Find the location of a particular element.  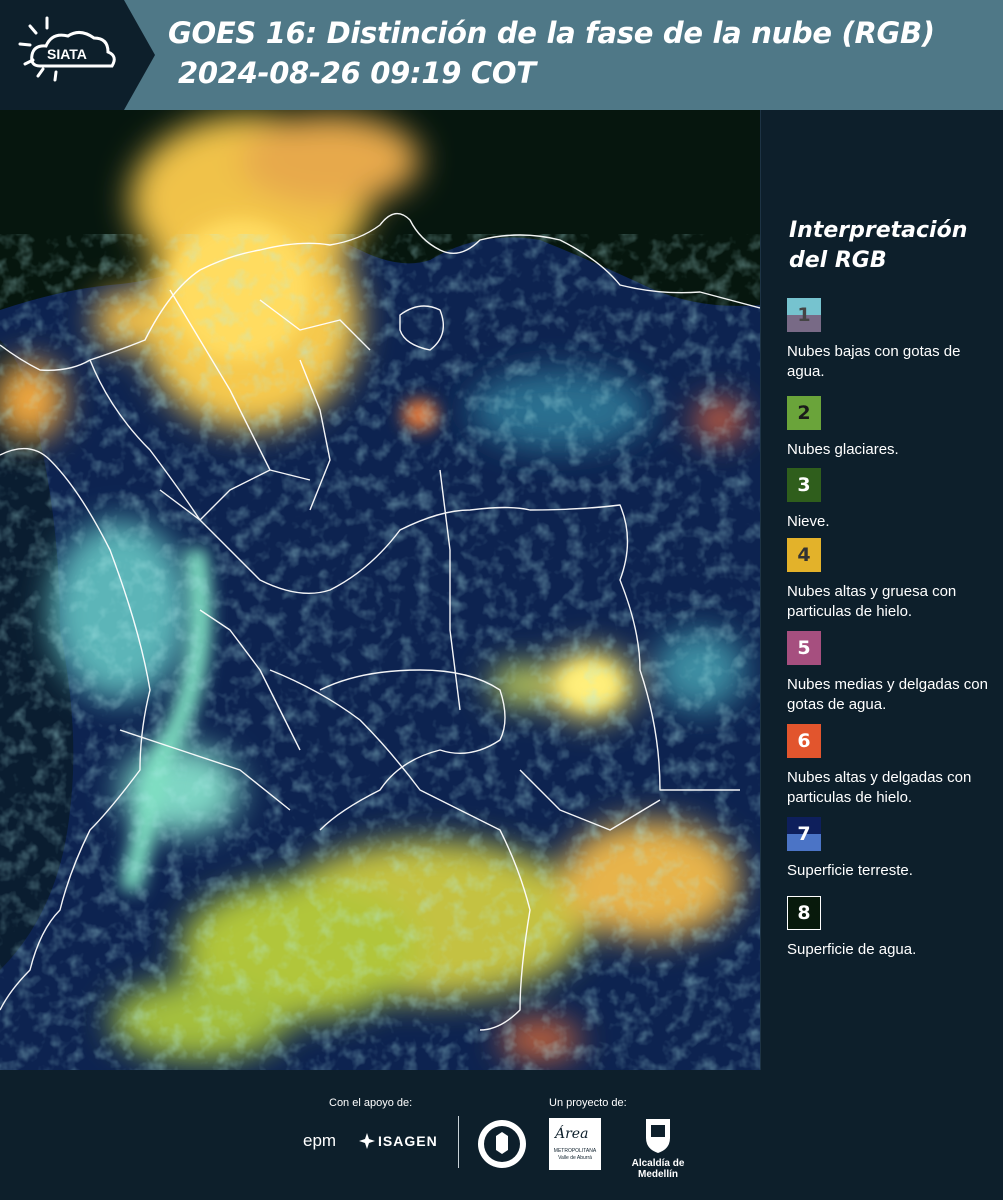

siata-logo: SIATA is located at coordinates (80, 55).